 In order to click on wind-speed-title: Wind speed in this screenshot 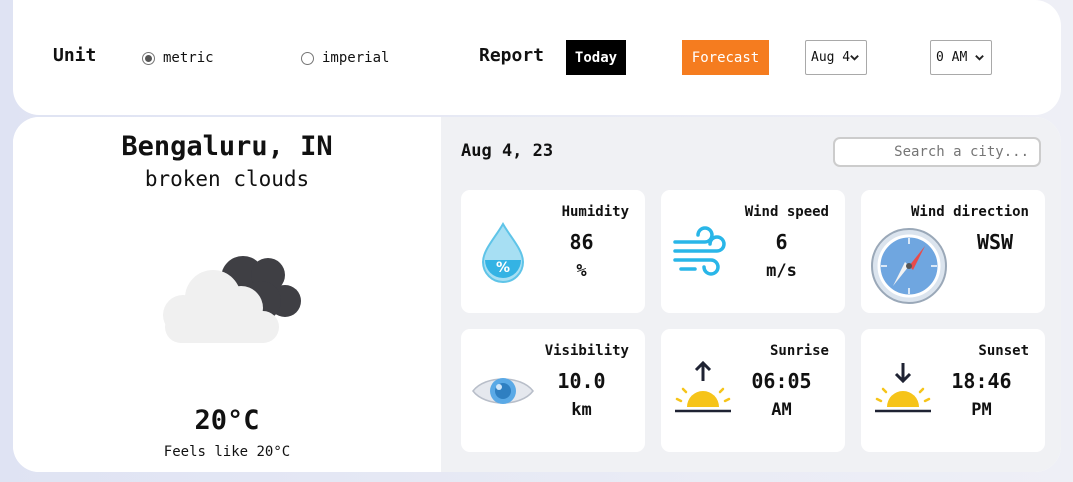, I will do `click(786, 212)`.